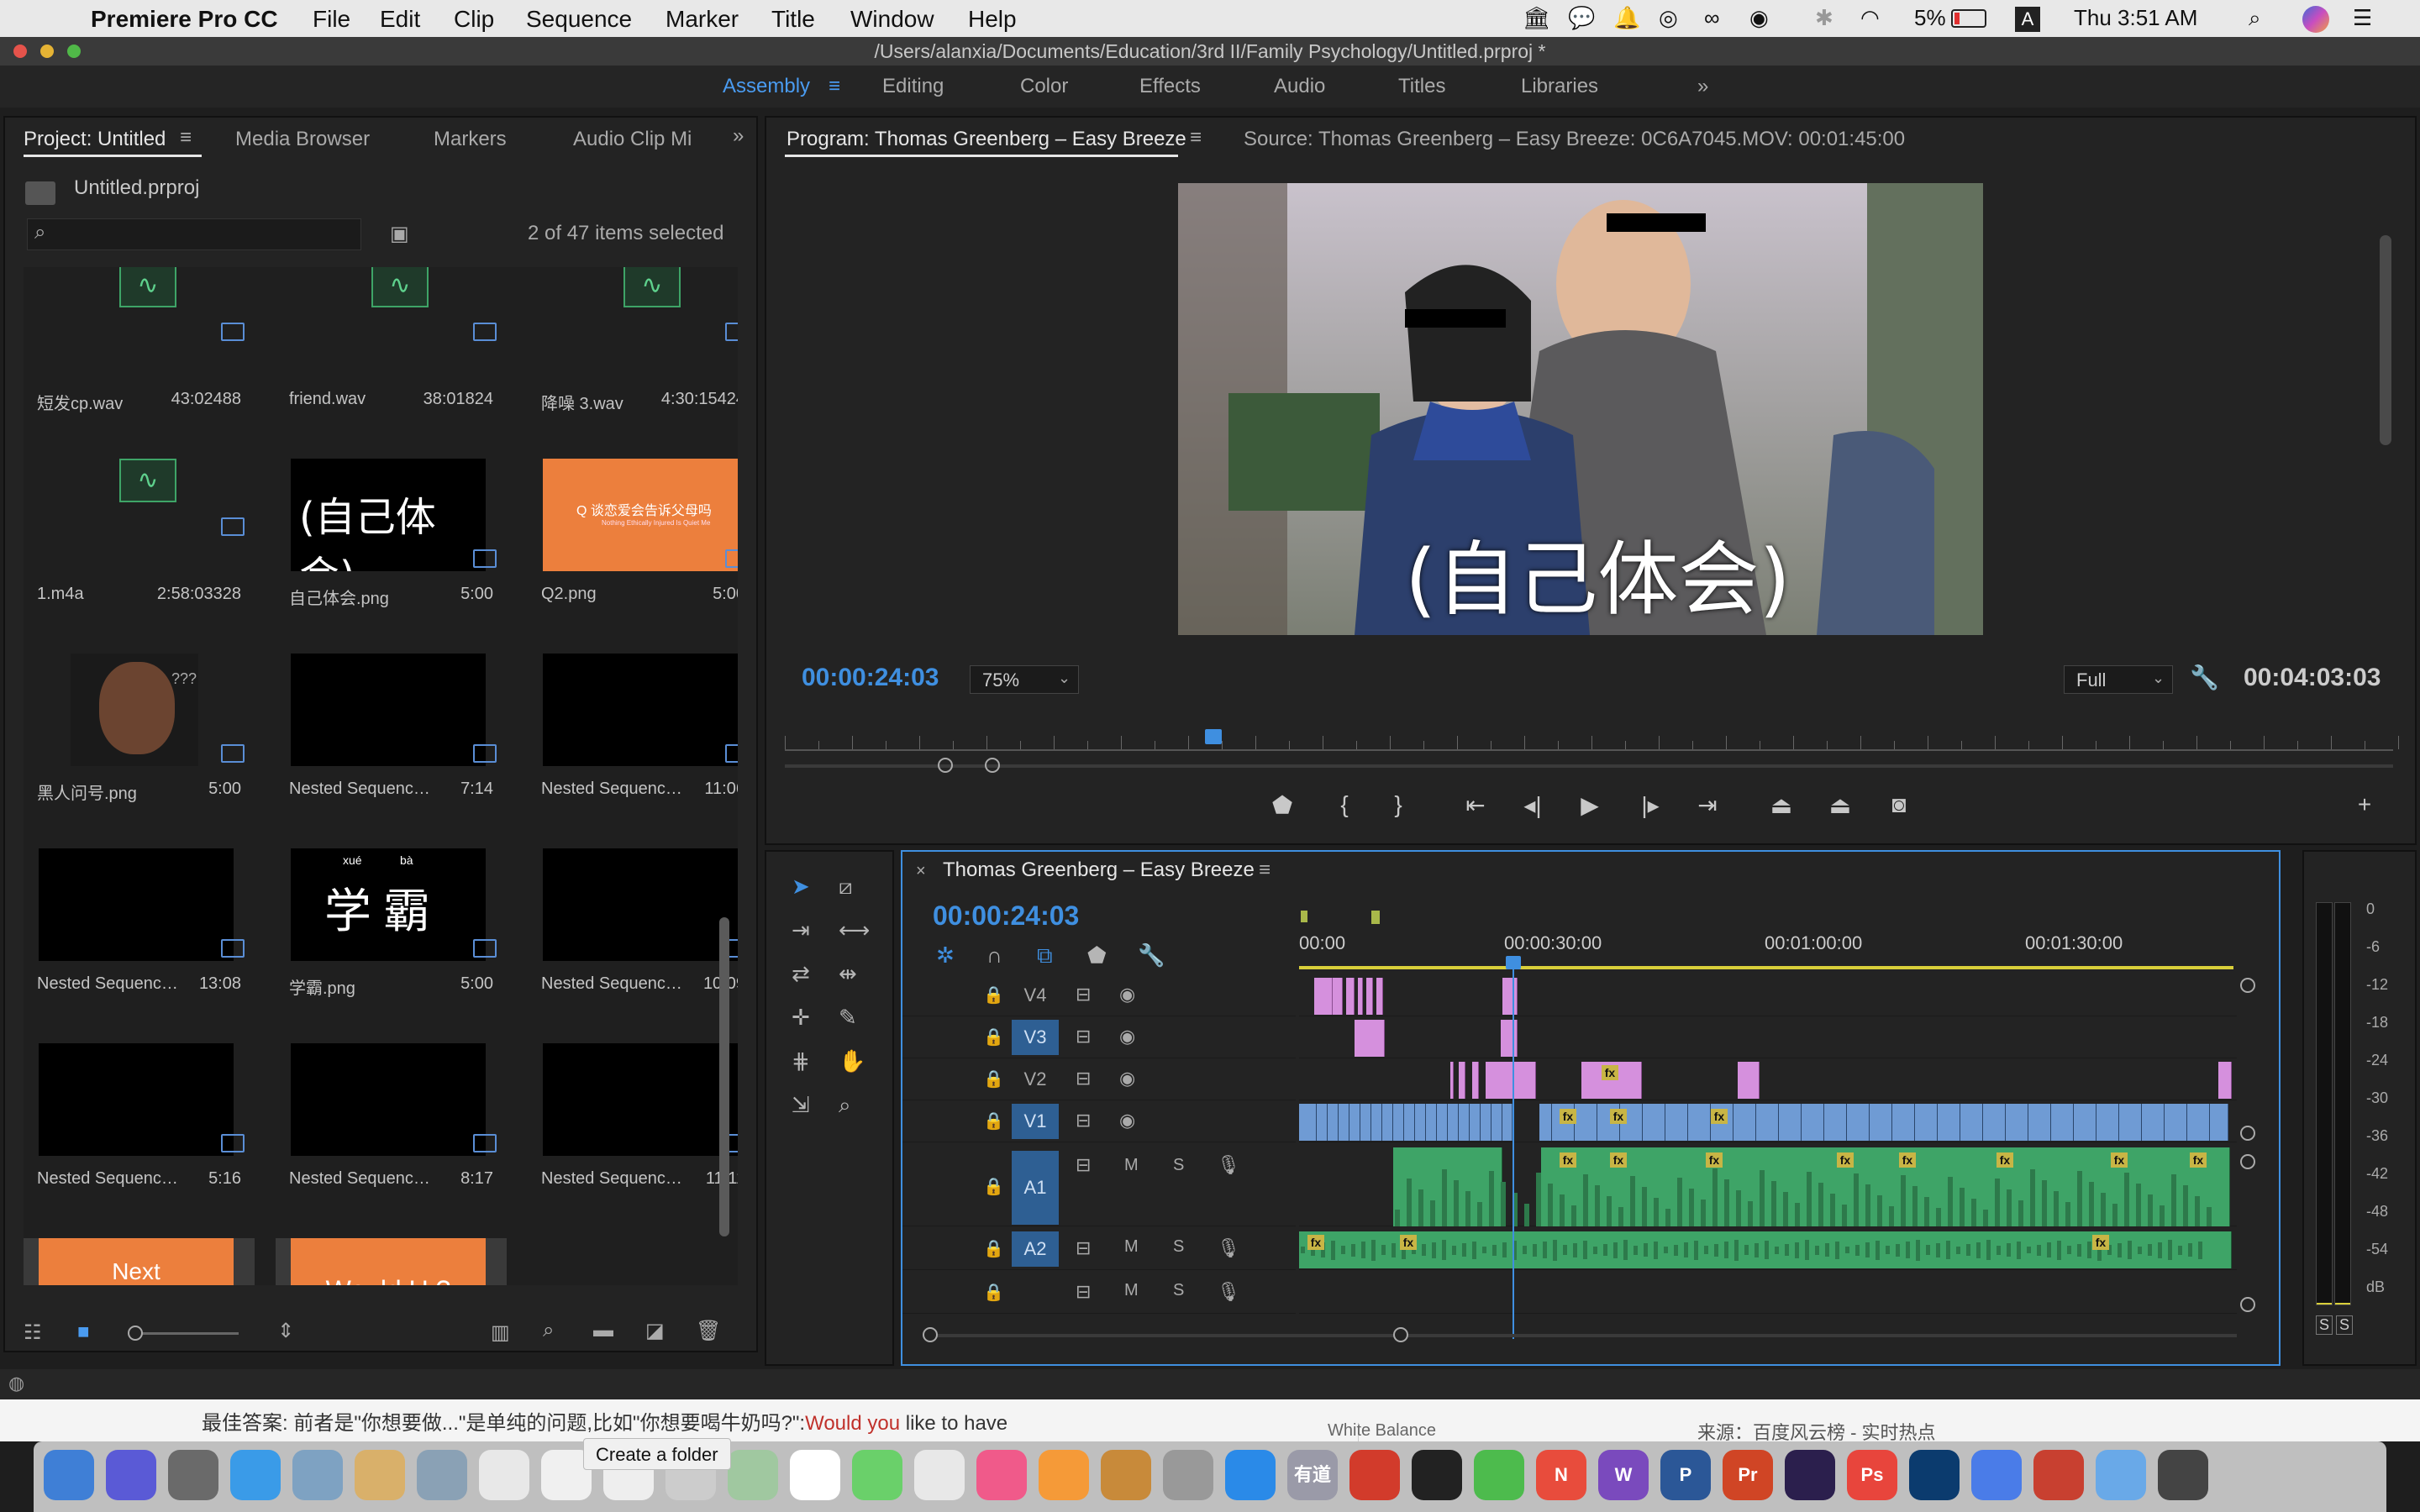  What do you see at coordinates (2058, 1475) in the screenshot?
I see `terminal-icon` at bounding box center [2058, 1475].